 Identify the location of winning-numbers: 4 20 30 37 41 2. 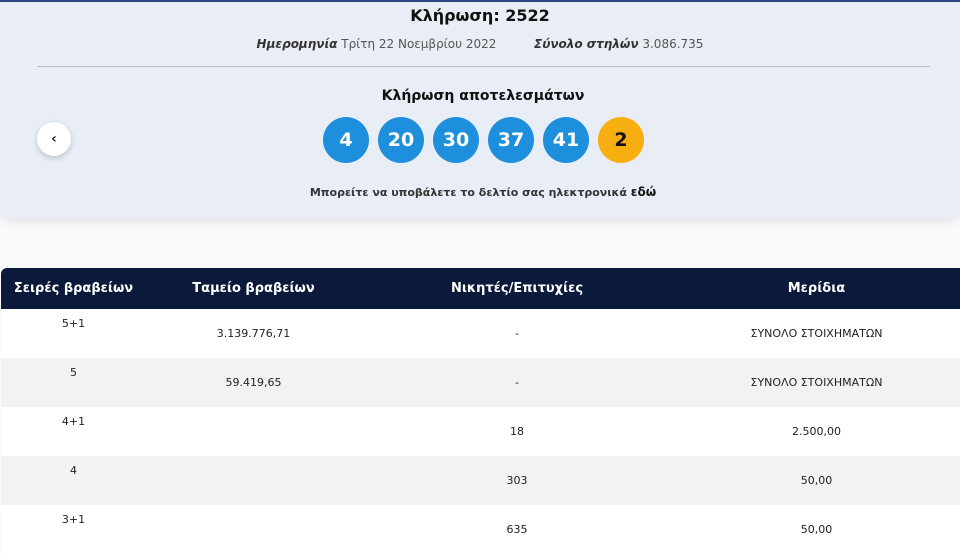
(483, 140).